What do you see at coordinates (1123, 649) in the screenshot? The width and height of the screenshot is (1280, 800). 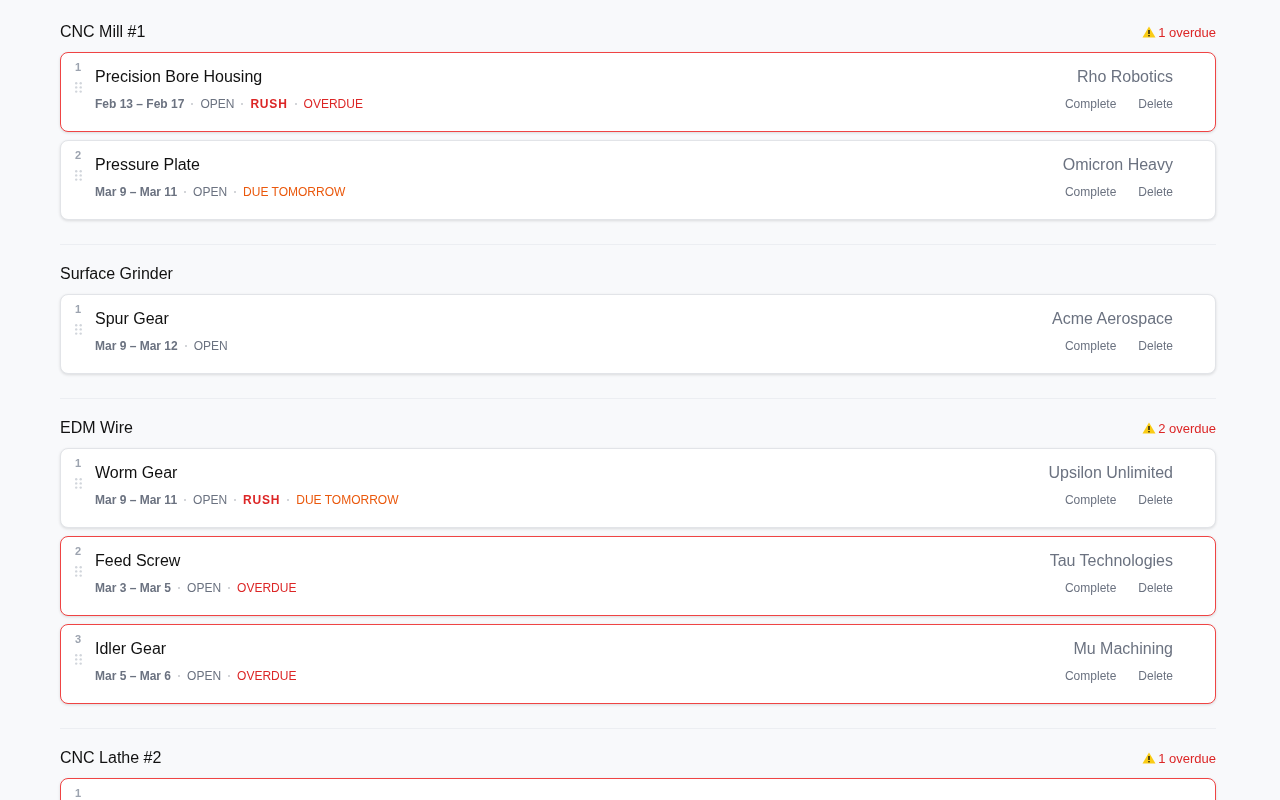 I see `customer-name: Mu Machining` at bounding box center [1123, 649].